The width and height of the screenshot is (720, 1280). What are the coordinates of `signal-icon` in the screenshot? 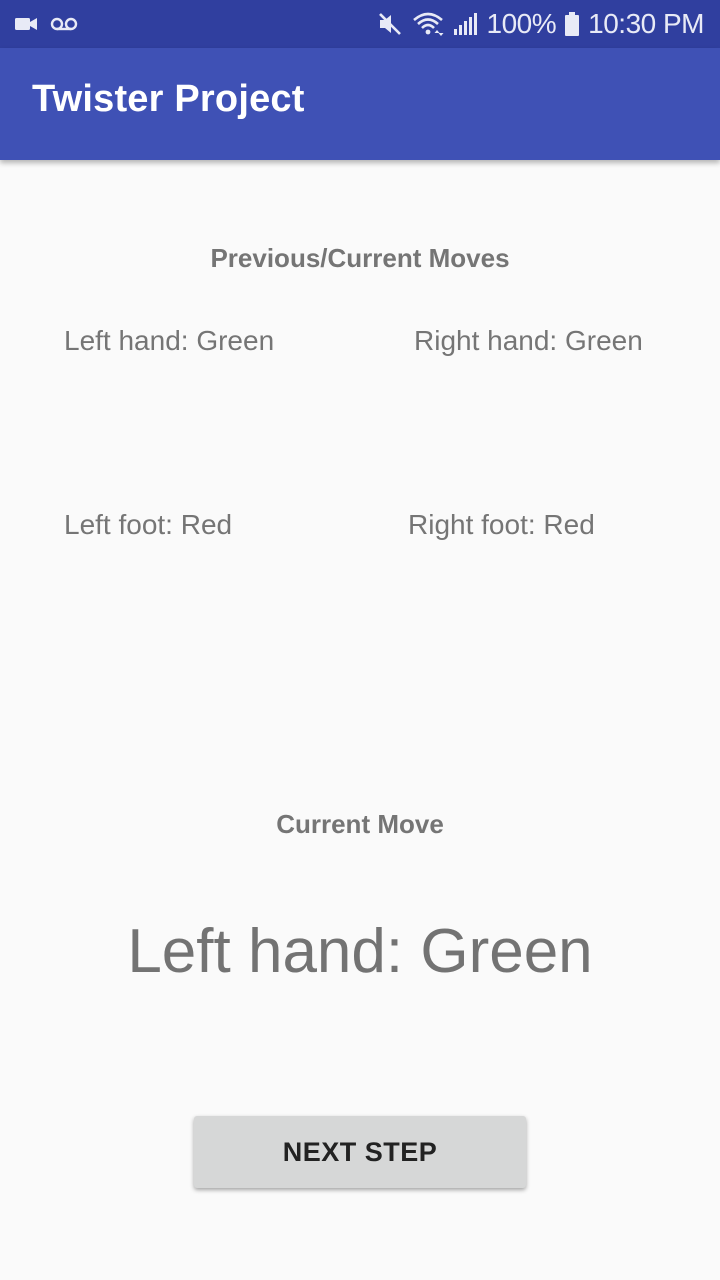 It's located at (466, 24).